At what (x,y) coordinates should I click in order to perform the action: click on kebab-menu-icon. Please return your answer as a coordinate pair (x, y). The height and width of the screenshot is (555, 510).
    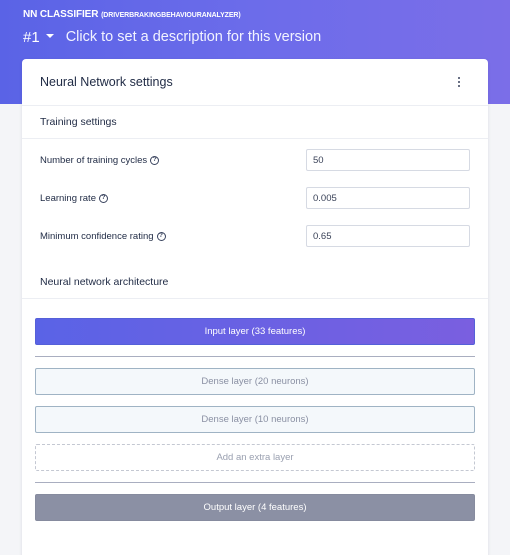
    Looking at the image, I should click on (459, 82).